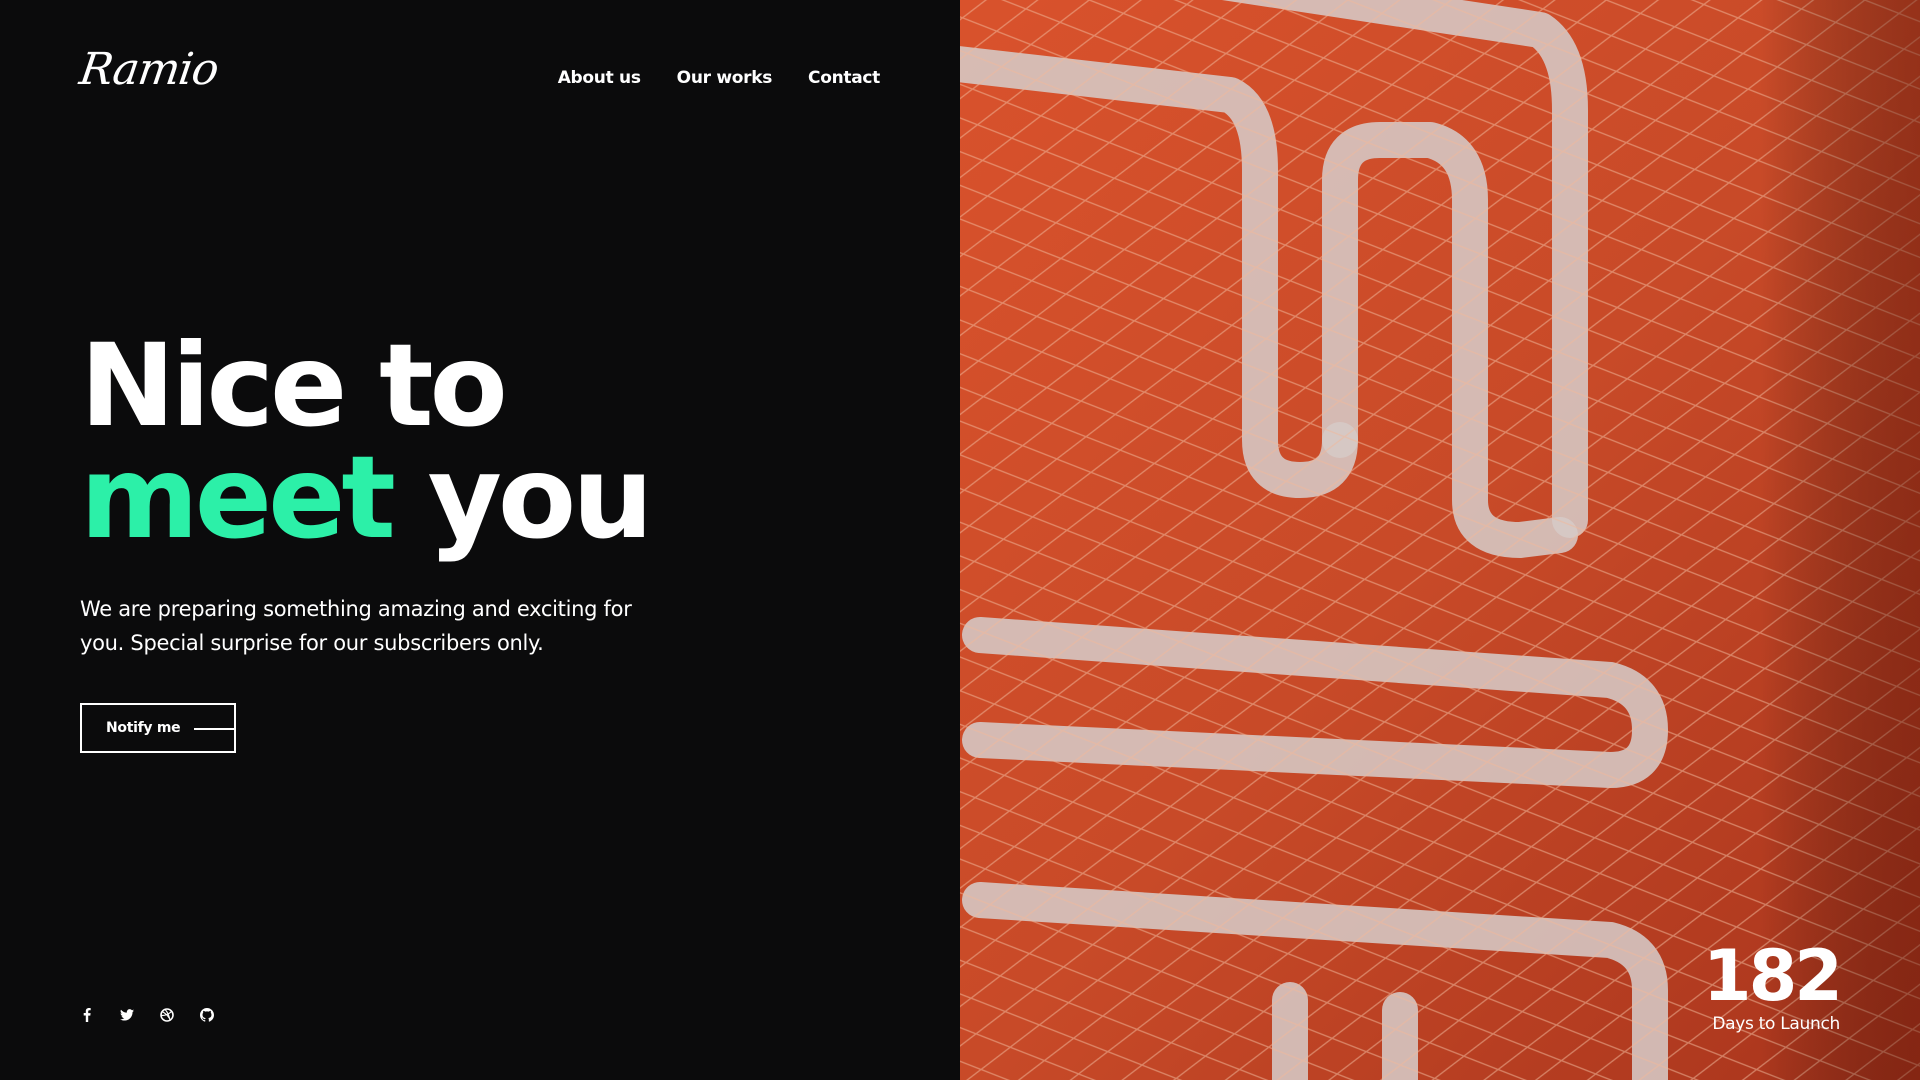 The width and height of the screenshot is (1920, 1080). What do you see at coordinates (147, 1015) in the screenshot?
I see `social-links` at bounding box center [147, 1015].